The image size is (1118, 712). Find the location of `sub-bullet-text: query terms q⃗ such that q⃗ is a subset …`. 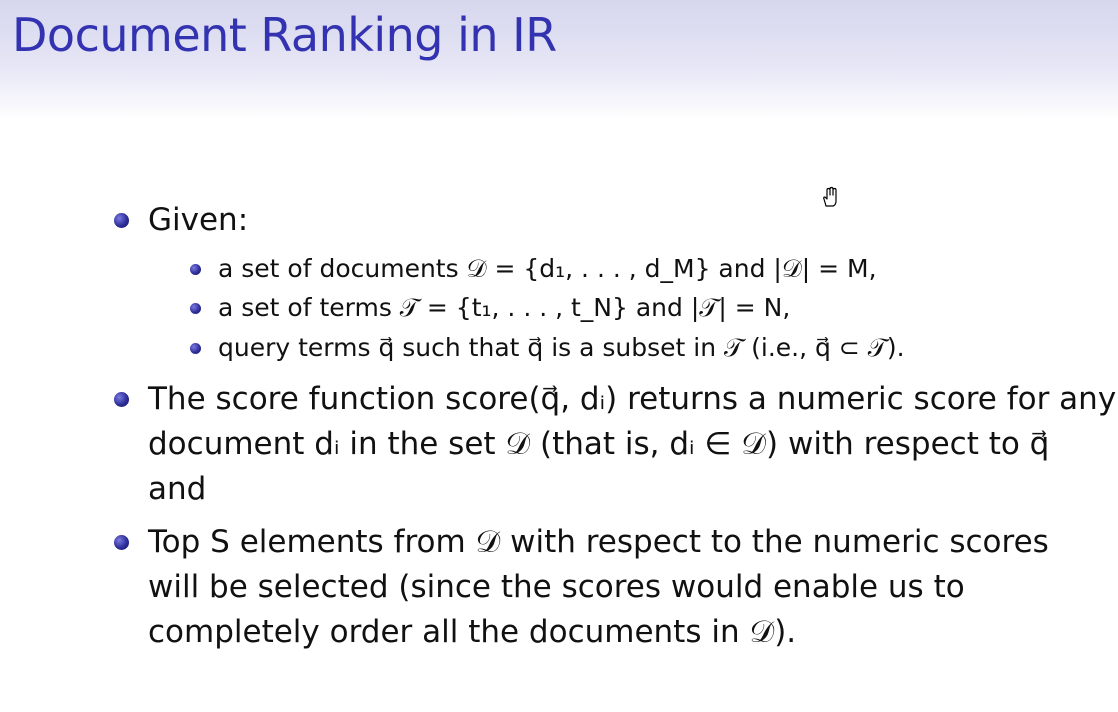

sub-bullet-text: query terms q⃗ such that q⃗ is a subset … is located at coordinates (561, 347).